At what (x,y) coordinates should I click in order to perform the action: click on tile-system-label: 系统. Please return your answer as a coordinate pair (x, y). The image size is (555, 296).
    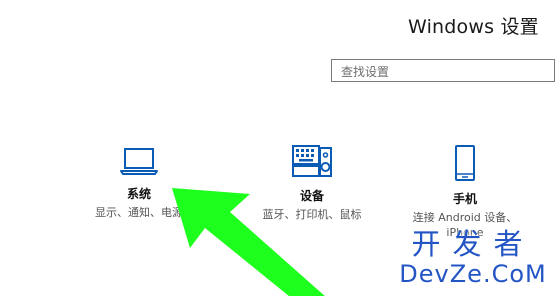
    Looking at the image, I should click on (138, 194).